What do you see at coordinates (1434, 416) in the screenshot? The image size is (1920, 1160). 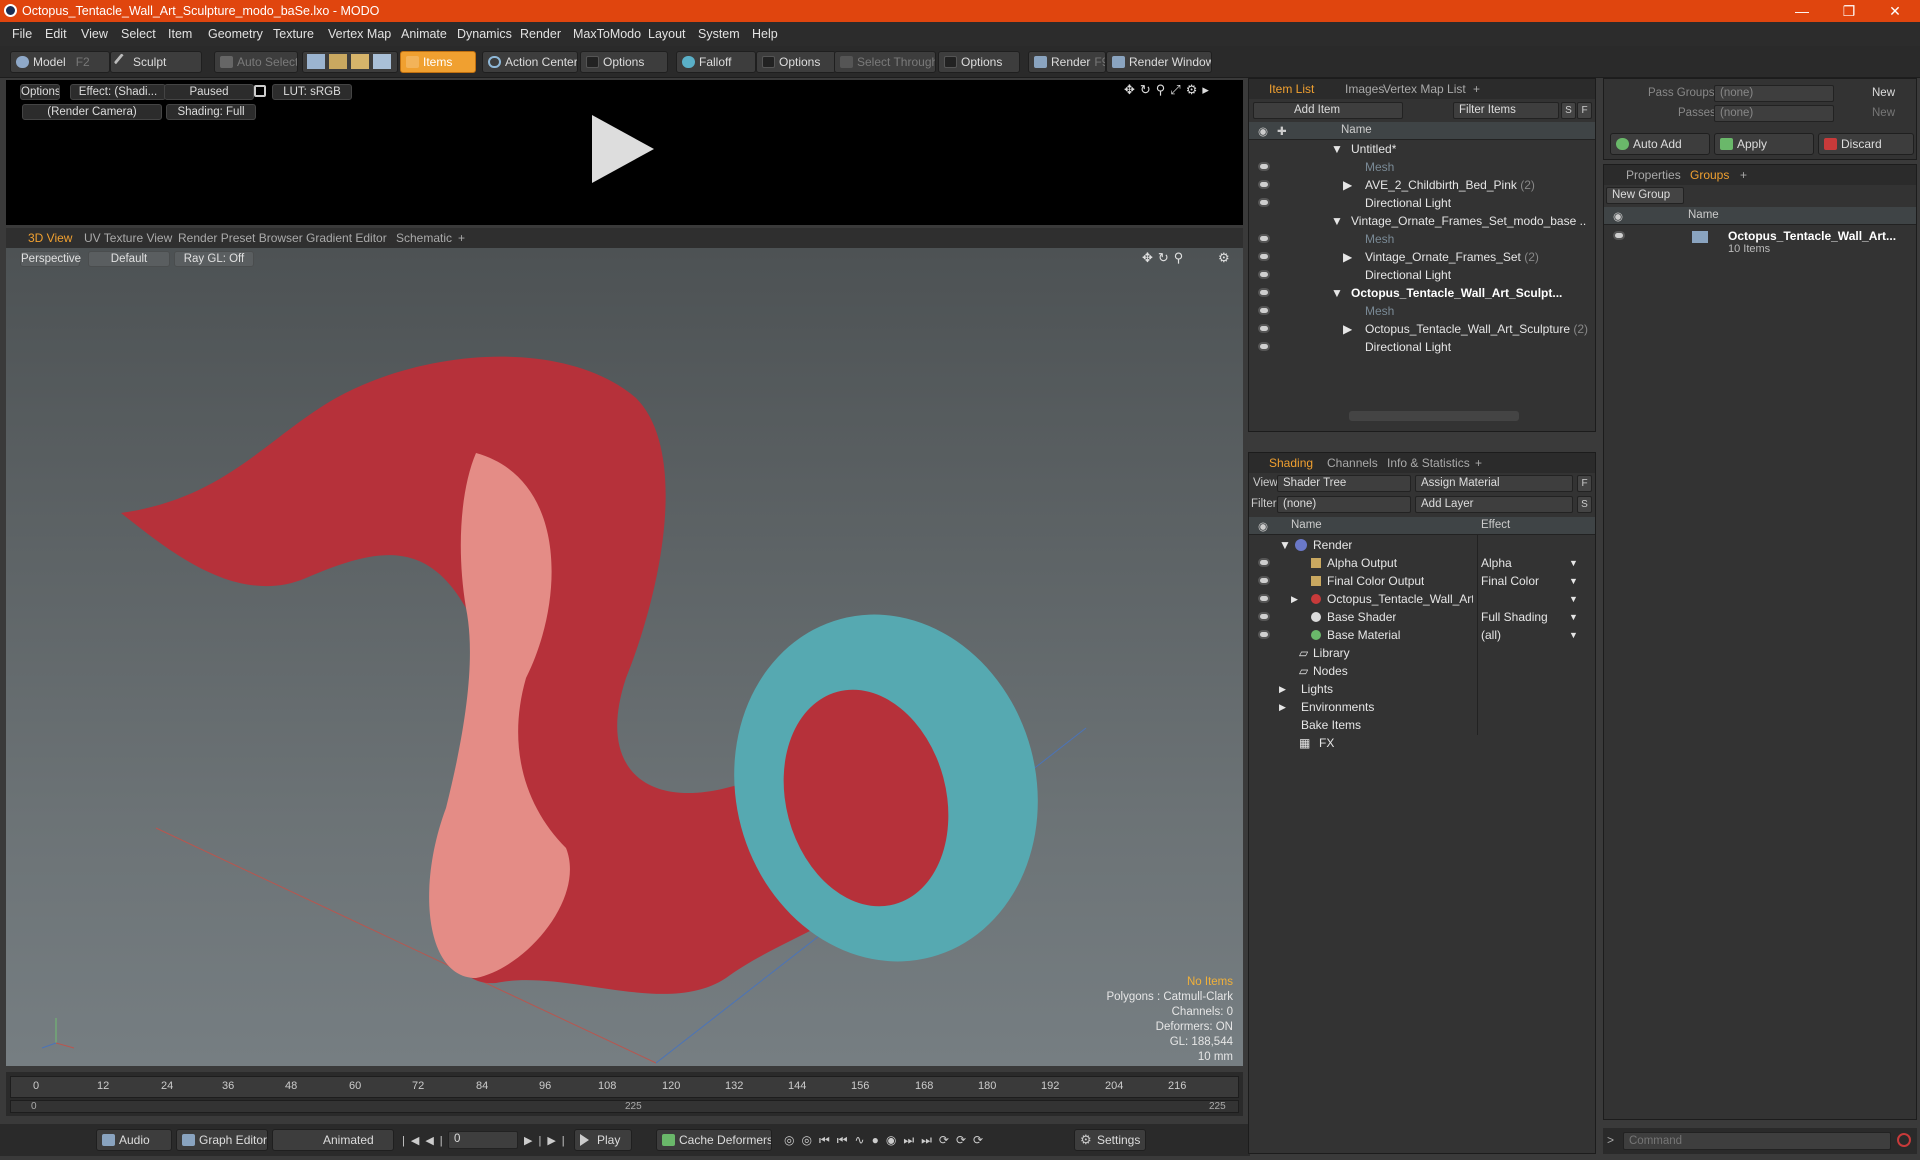 I see `horizontal-scrollbar` at bounding box center [1434, 416].